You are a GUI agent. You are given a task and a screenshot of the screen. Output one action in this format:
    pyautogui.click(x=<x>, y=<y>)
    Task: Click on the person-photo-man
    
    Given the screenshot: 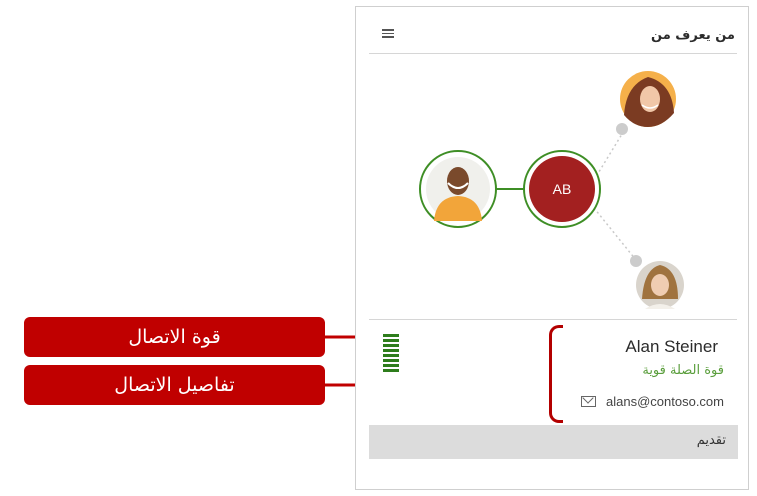 What is the action you would take?
    pyautogui.click(x=458, y=189)
    